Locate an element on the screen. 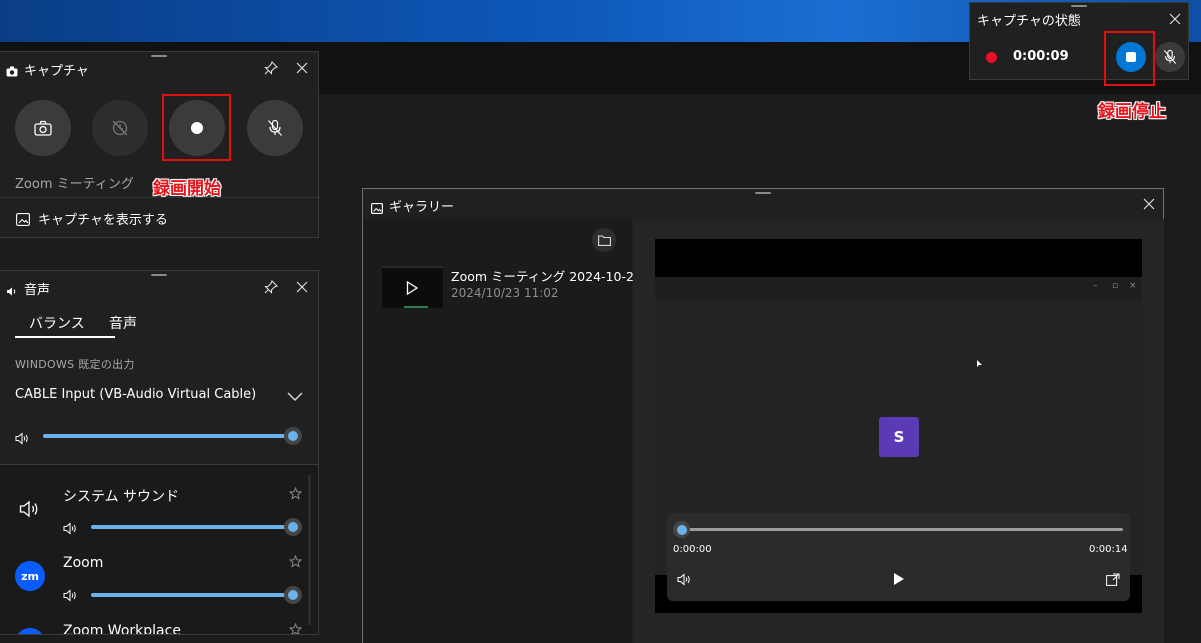 The image size is (1201, 643). participant-avatar: S is located at coordinates (899, 437).